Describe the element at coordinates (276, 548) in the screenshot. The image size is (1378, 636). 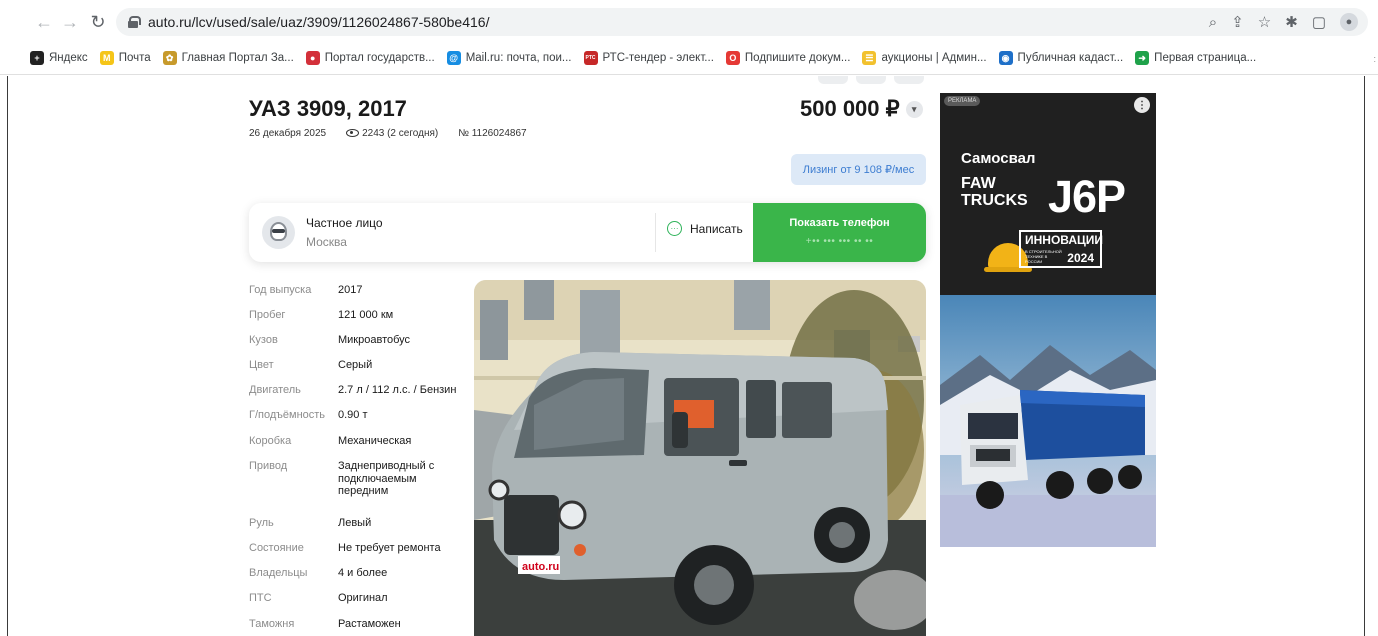
I see `spec-key: Состояние` at that location.